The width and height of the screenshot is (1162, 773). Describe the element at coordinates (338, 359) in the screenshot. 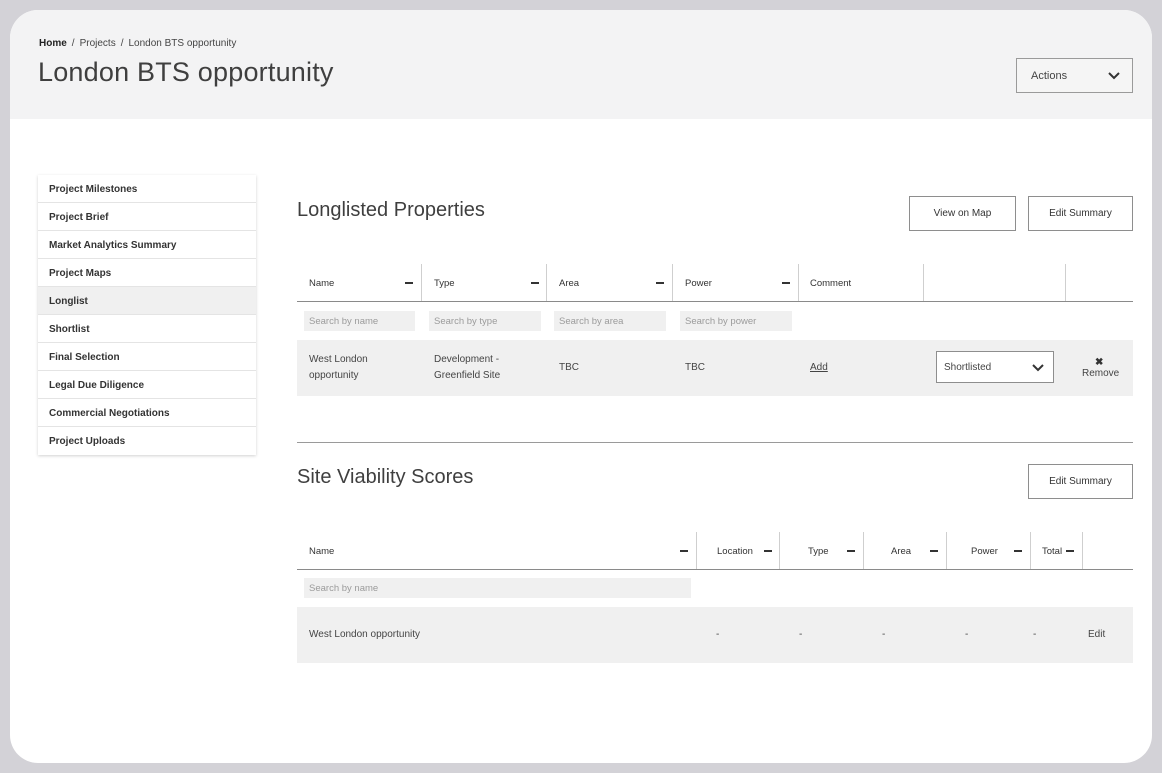

I see `row-name-line1: West London` at that location.